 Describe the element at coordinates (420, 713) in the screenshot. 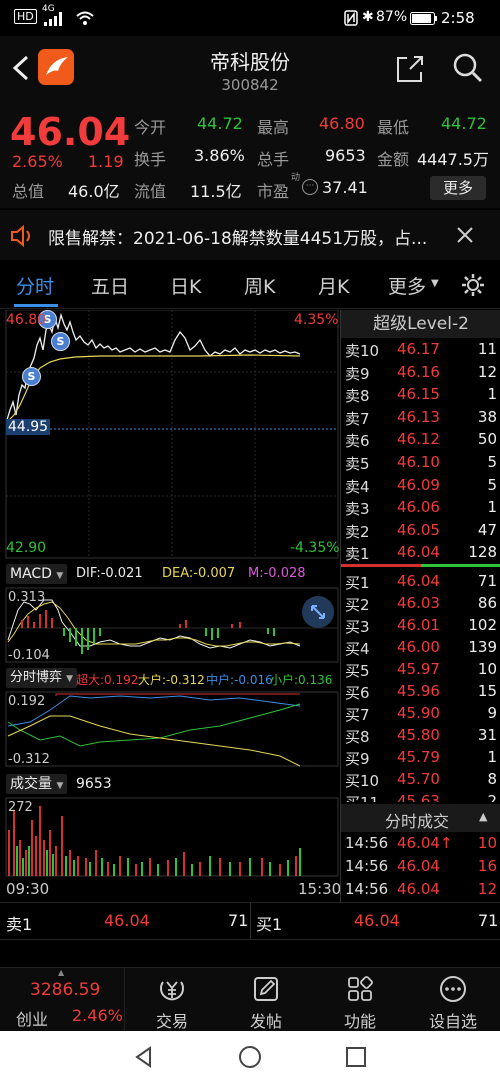

I see `bid-row: 买7 45.90 9` at that location.